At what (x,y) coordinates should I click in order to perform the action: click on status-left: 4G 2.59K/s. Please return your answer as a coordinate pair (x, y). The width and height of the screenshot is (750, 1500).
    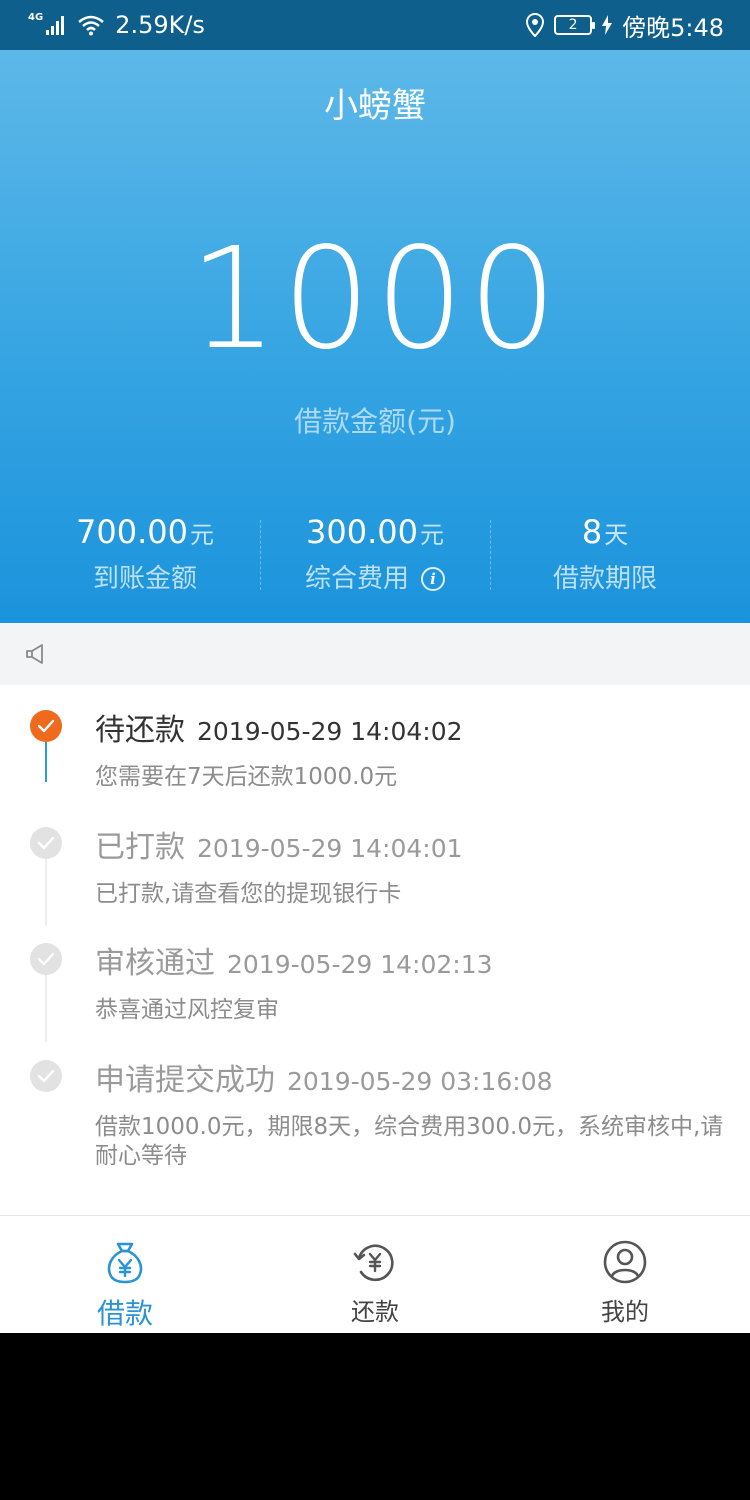
    Looking at the image, I should click on (116, 25).